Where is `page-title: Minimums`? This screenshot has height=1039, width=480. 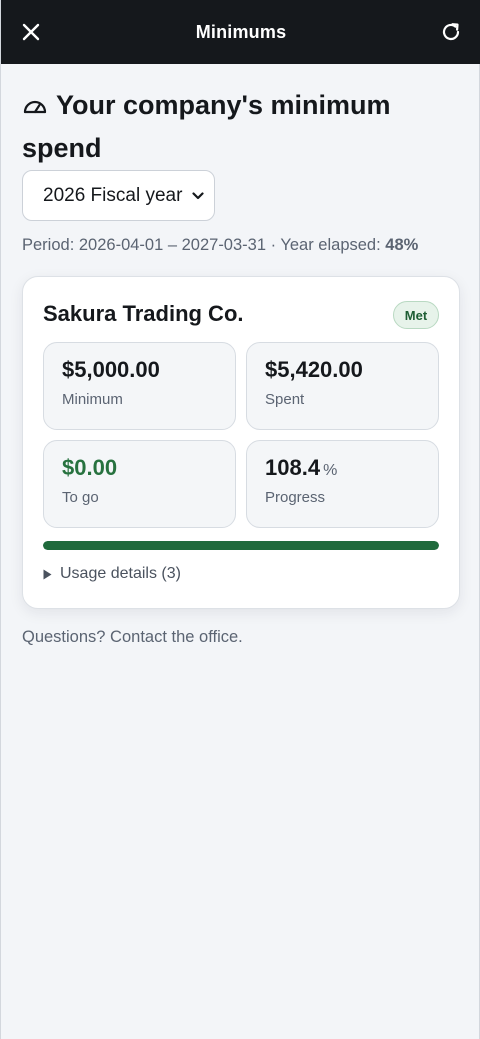 page-title: Minimums is located at coordinates (241, 31).